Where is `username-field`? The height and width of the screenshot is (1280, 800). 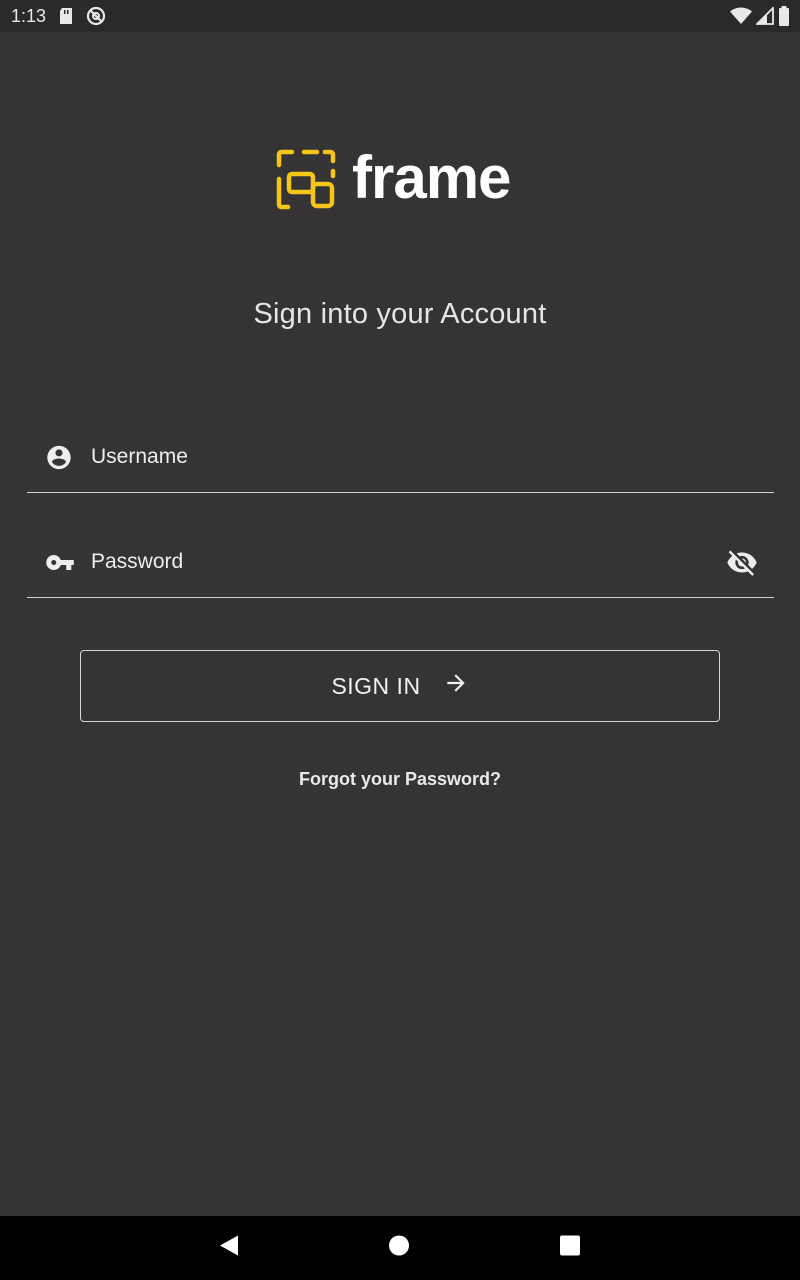
username-field is located at coordinates (400, 460).